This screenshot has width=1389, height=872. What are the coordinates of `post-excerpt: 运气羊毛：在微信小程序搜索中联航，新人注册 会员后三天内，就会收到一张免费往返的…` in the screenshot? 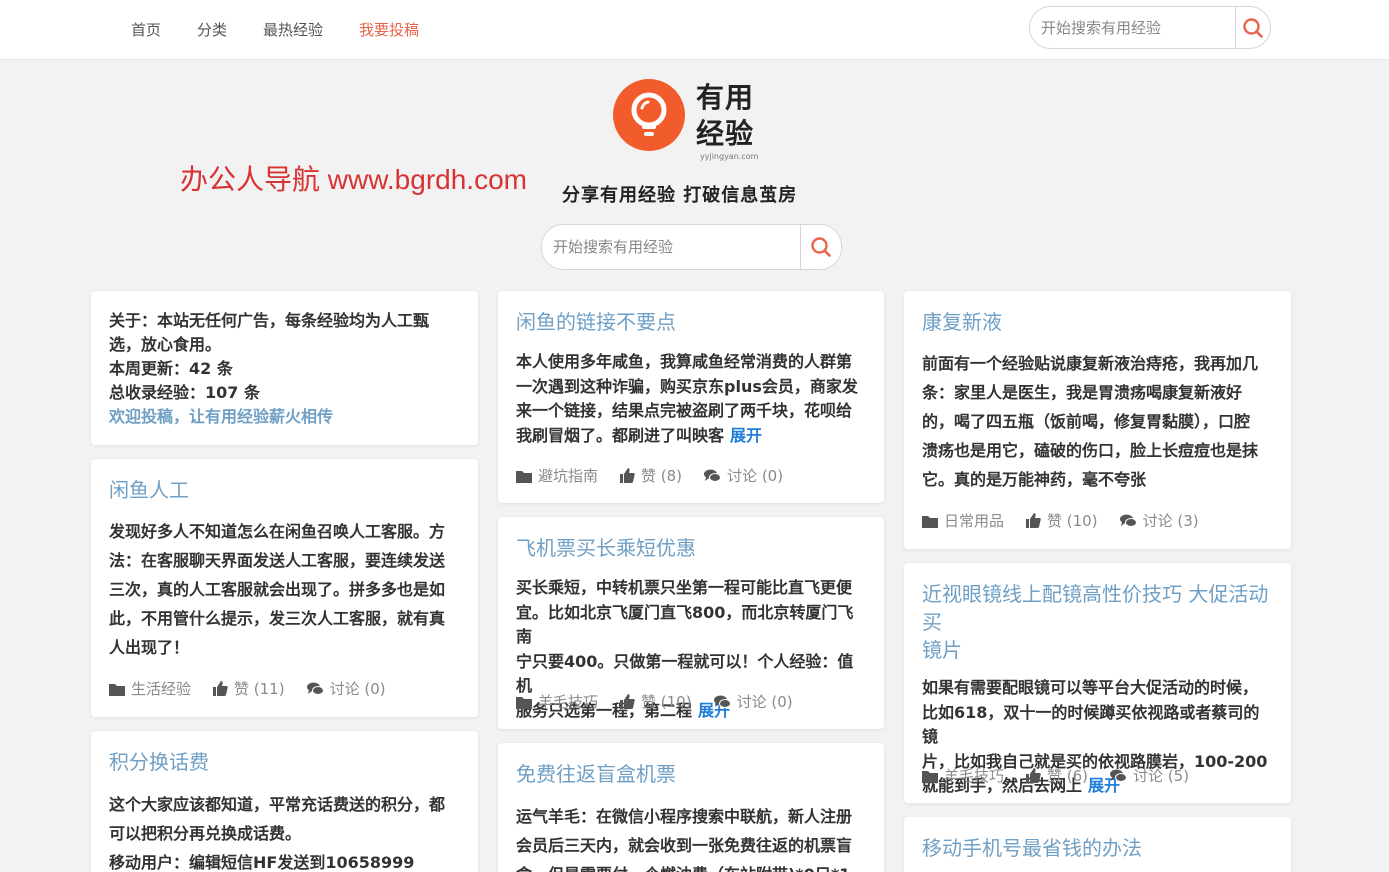 It's located at (691, 837).